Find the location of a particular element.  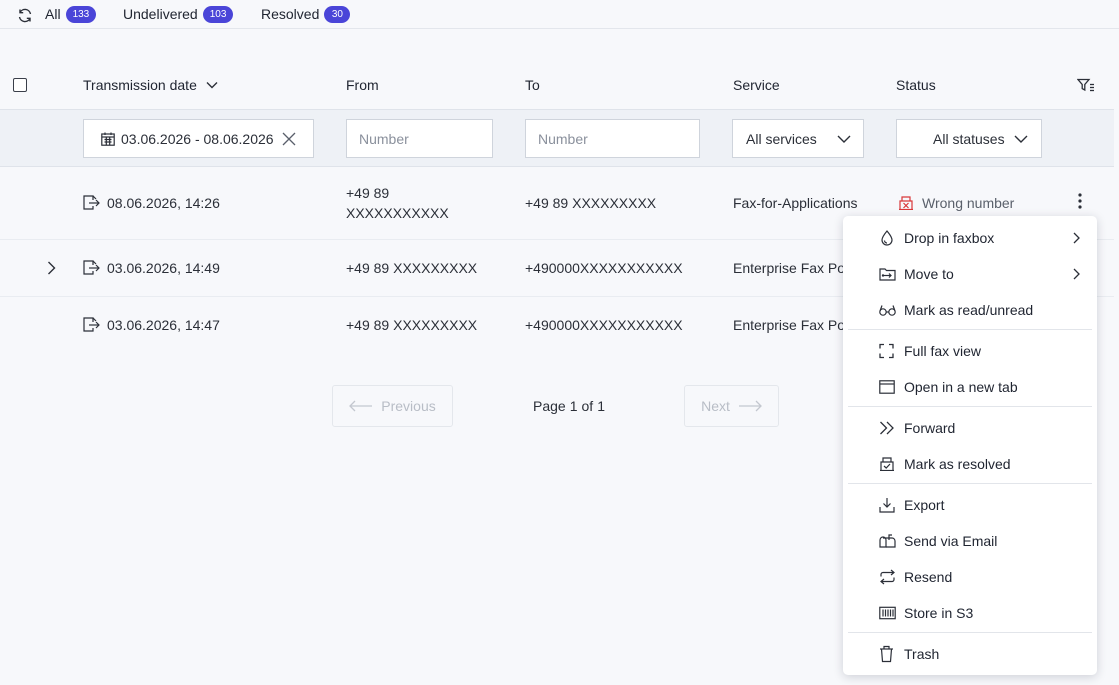

row-from: +49 89 is located at coordinates (368, 193).